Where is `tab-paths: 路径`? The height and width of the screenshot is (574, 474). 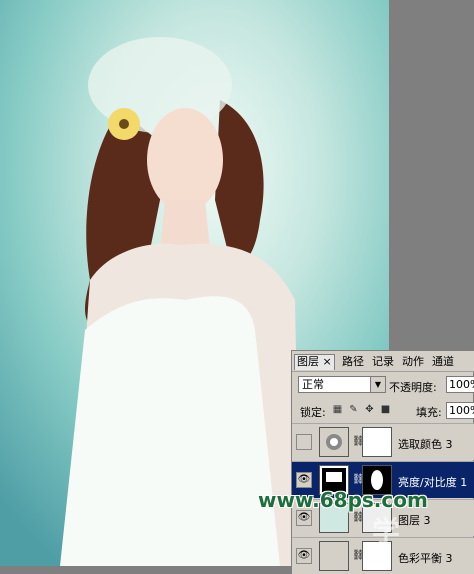 tab-paths: 路径 is located at coordinates (353, 363).